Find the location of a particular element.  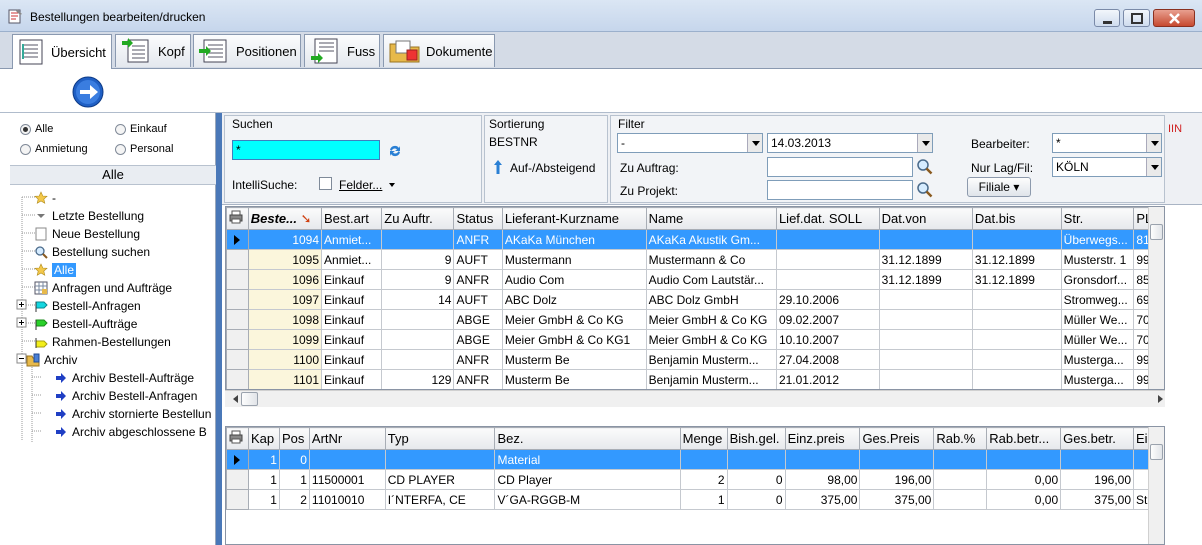

positions-cell: 98,00 is located at coordinates (822, 479).